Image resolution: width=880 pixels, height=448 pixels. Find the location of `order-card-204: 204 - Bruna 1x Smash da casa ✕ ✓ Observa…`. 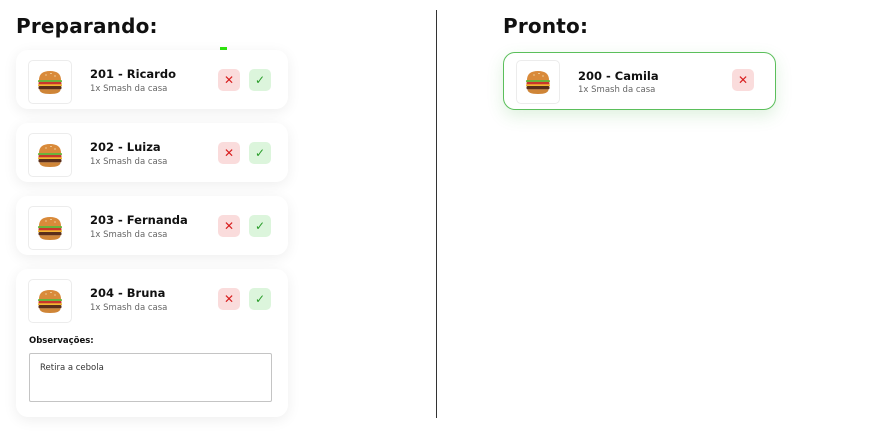

order-card-204: 204 - Bruna 1x Smash da casa ✕ ✓ Observa… is located at coordinates (152, 343).